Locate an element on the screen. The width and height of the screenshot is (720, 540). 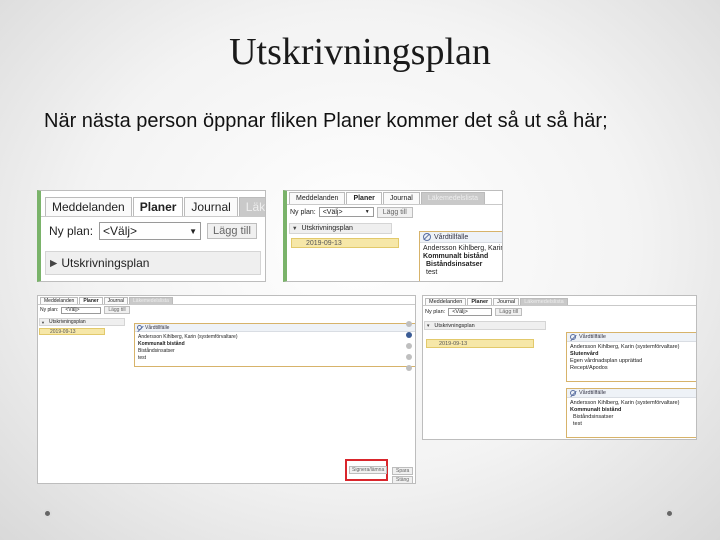
card-item-slutenvard: Slutenvård is located at coordinates (584, 354).